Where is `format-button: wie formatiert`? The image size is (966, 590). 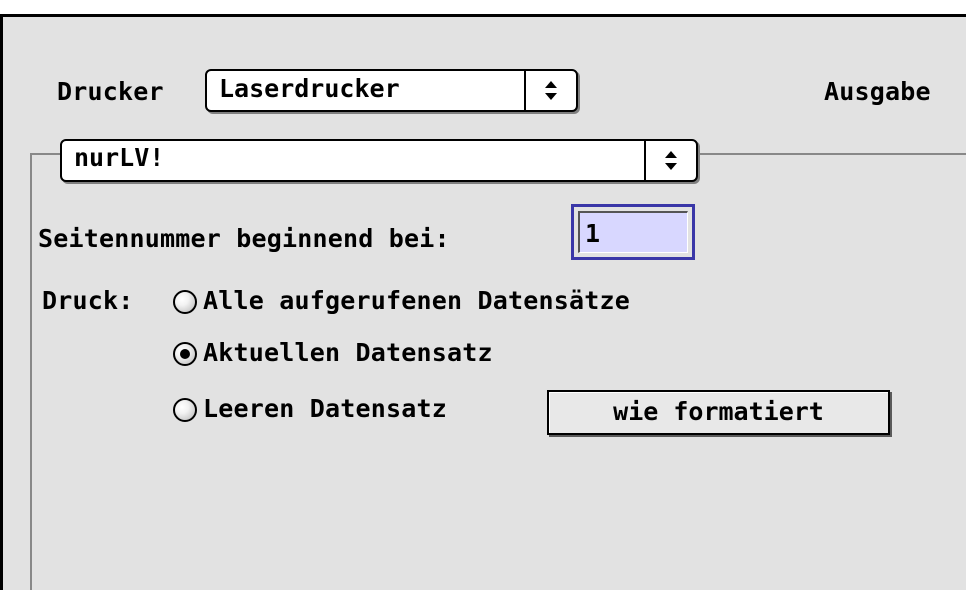
format-button: wie formatiert is located at coordinates (718, 412).